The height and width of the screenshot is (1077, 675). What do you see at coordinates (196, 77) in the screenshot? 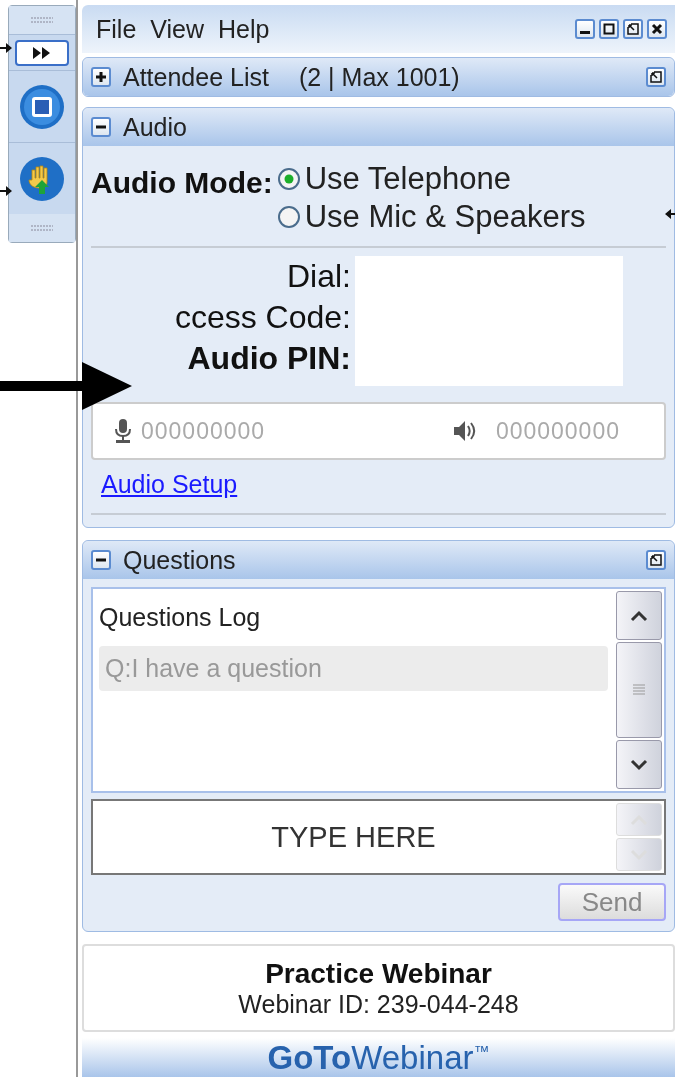
I see `pane-title: Attendee List` at bounding box center [196, 77].